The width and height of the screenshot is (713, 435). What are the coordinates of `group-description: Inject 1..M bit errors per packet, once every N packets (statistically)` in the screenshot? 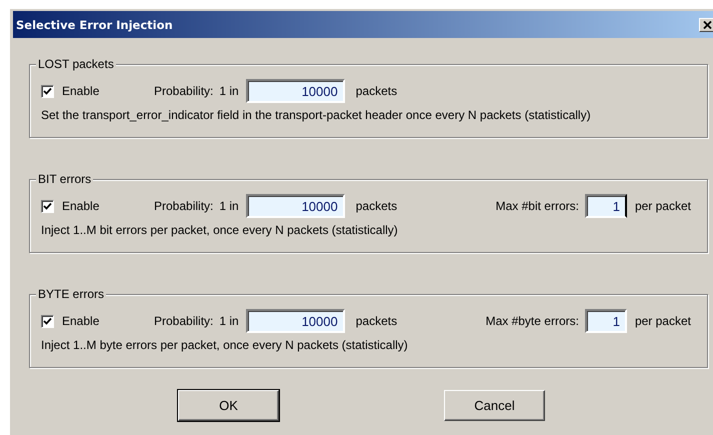 It's located at (220, 230).